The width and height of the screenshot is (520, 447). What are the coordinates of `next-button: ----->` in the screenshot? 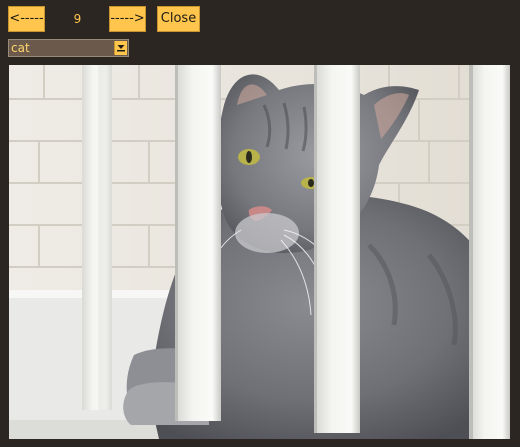 It's located at (127, 19).